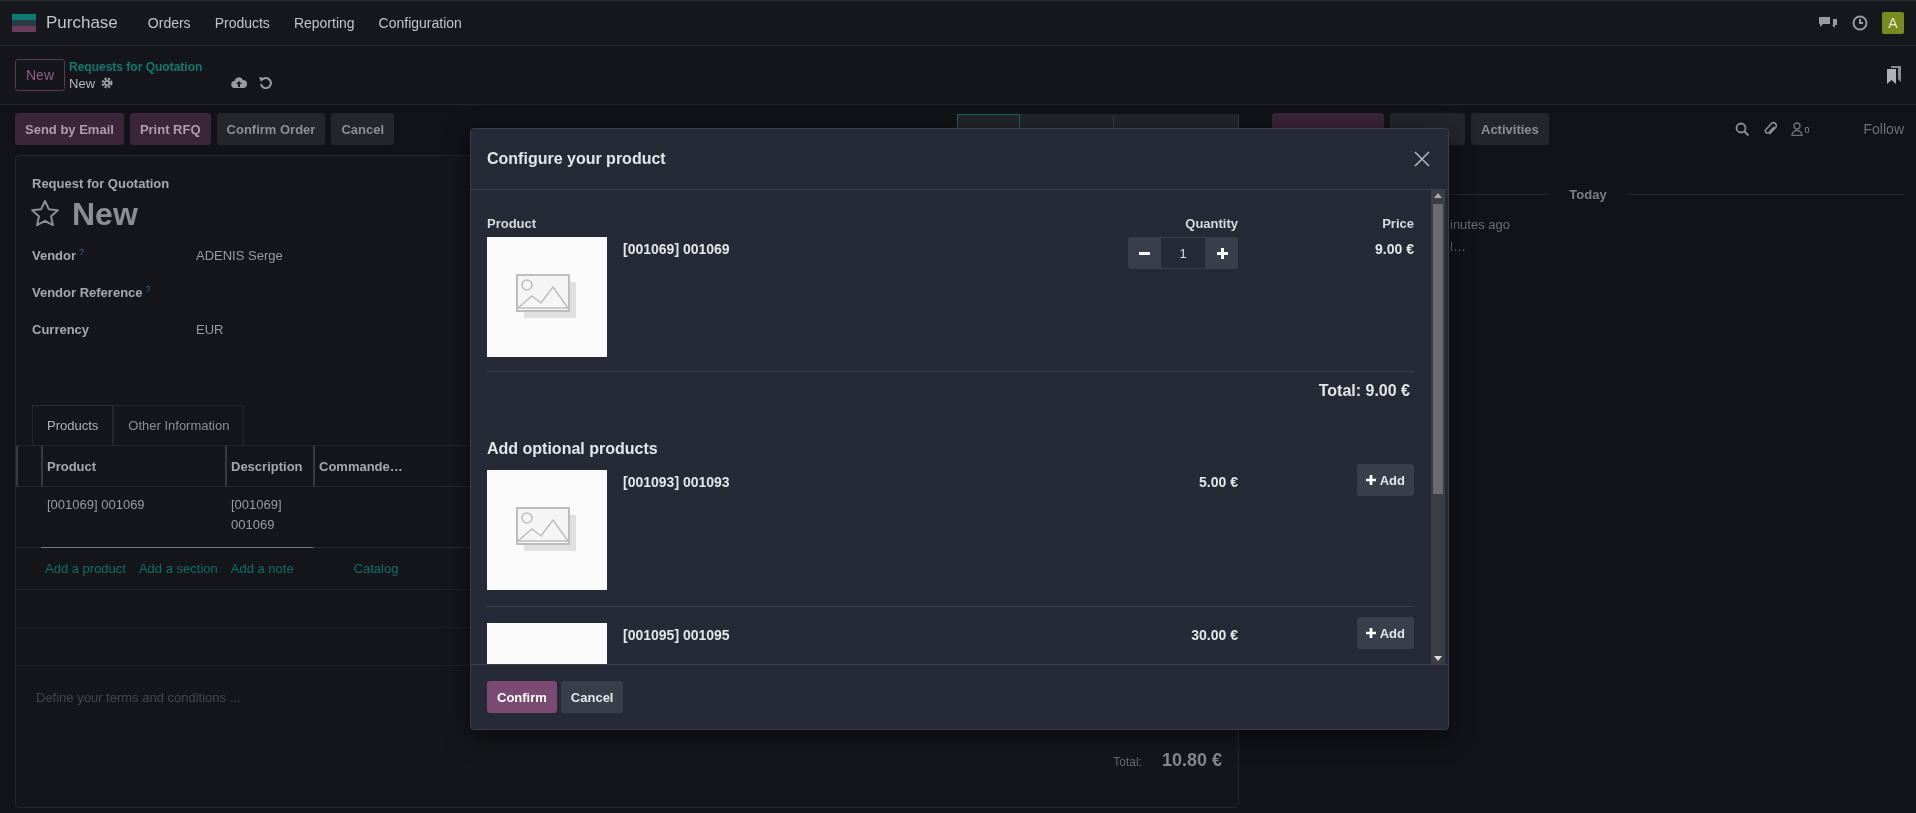  Describe the element at coordinates (262, 568) in the screenshot. I see `add-link: Add a note` at that location.